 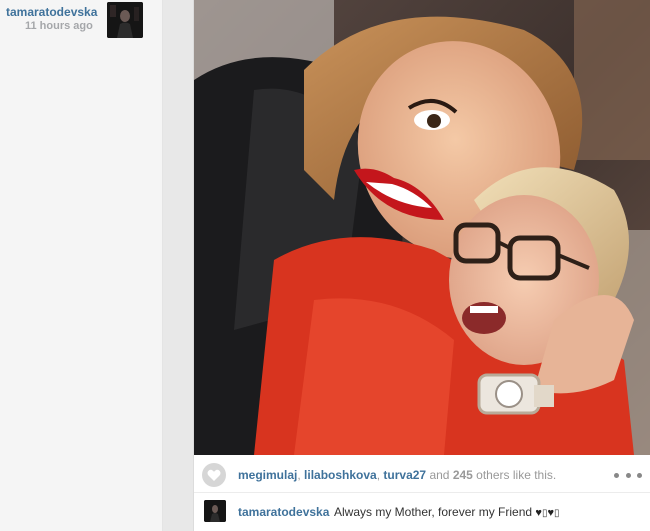 I want to click on likes-others-count: 245, so click(x=463, y=475).